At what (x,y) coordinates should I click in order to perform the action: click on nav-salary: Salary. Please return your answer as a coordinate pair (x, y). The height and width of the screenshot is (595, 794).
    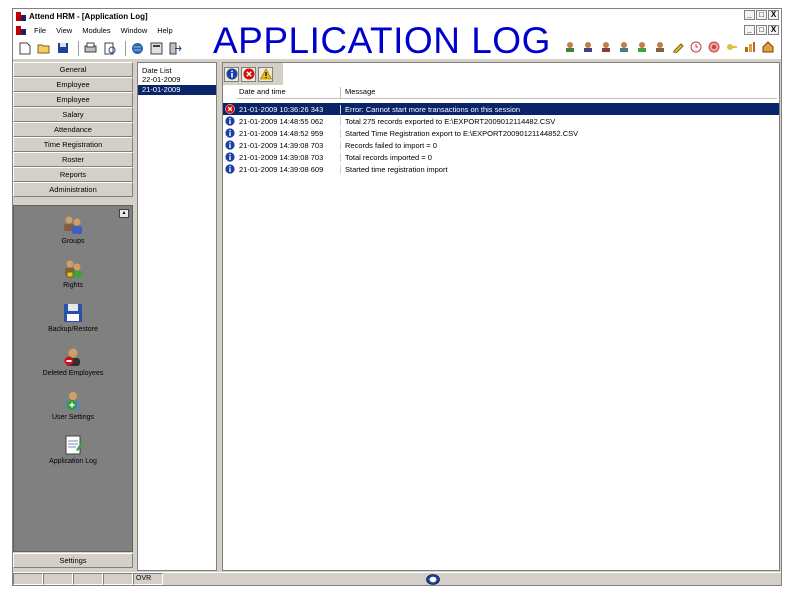
    Looking at the image, I should click on (73, 114).